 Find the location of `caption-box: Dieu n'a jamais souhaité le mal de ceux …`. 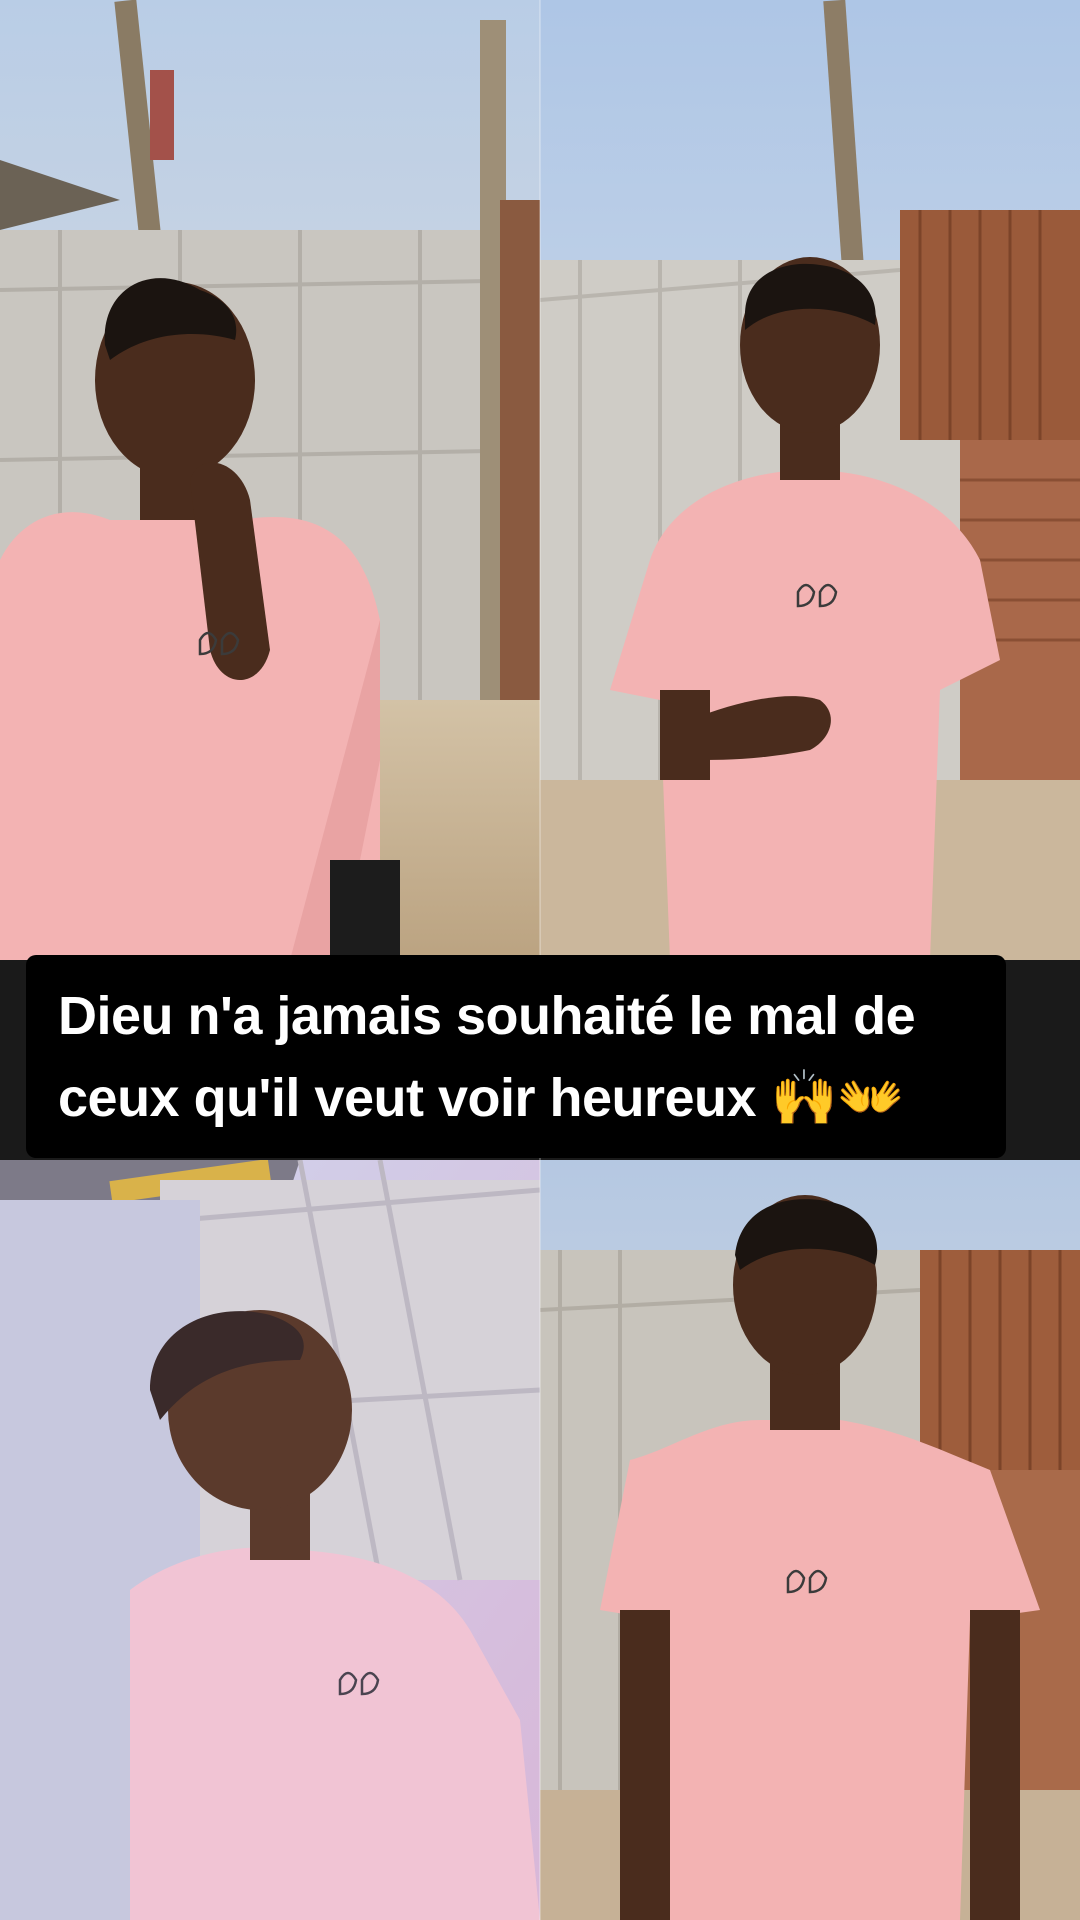

caption-box: Dieu n'a jamais souhaité le mal de ceux … is located at coordinates (516, 1056).